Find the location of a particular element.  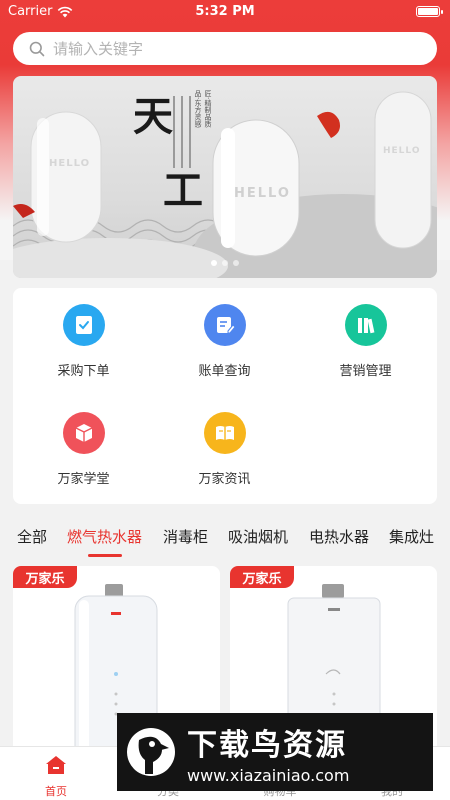

academy-box-icon is located at coordinates (83, 433).